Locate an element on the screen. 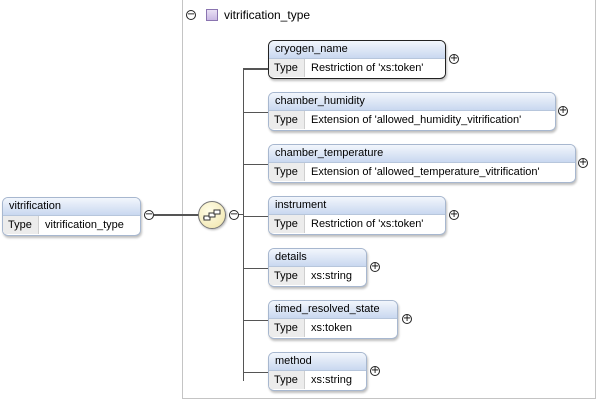  expand-method-icon: + is located at coordinates (375, 370).